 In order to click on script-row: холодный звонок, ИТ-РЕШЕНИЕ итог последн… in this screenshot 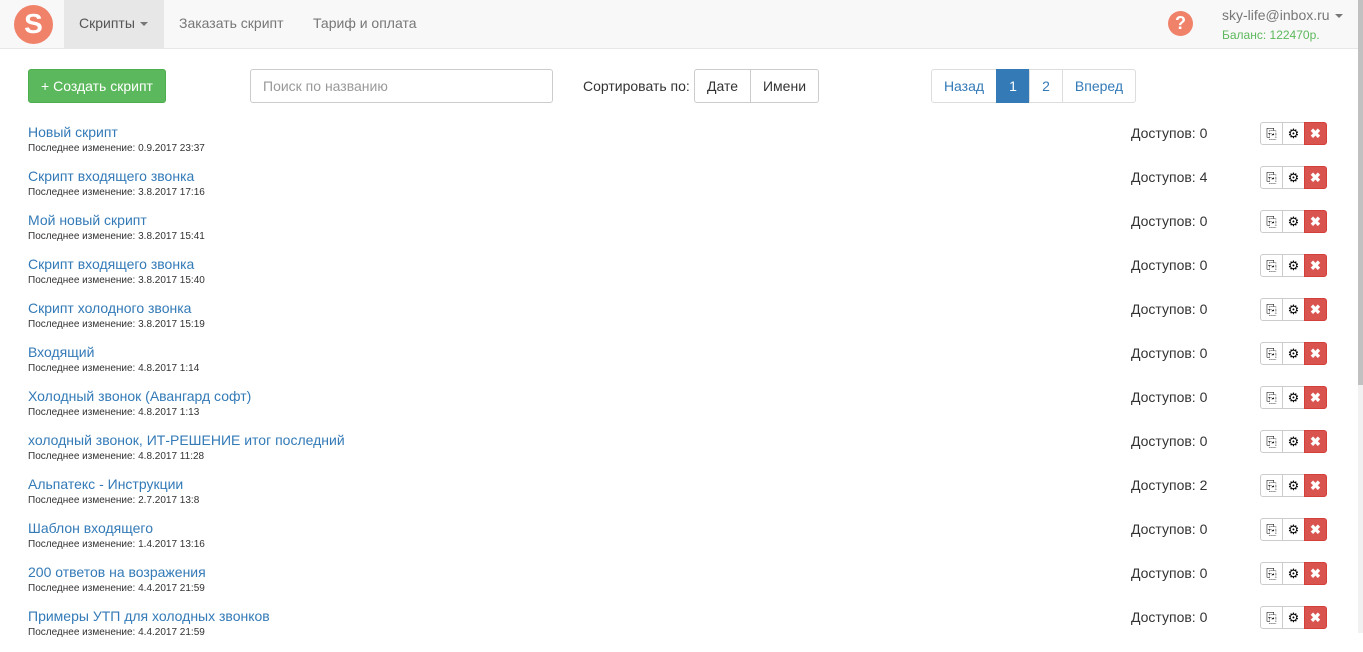, I will do `click(679, 453)`.